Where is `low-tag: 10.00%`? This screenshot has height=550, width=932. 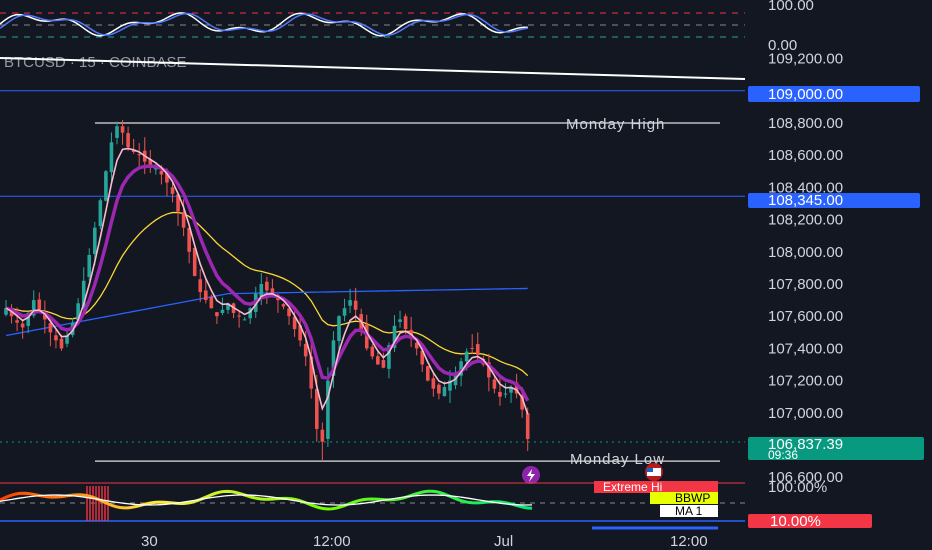
low-tag: 10.00% is located at coordinates (795, 521).